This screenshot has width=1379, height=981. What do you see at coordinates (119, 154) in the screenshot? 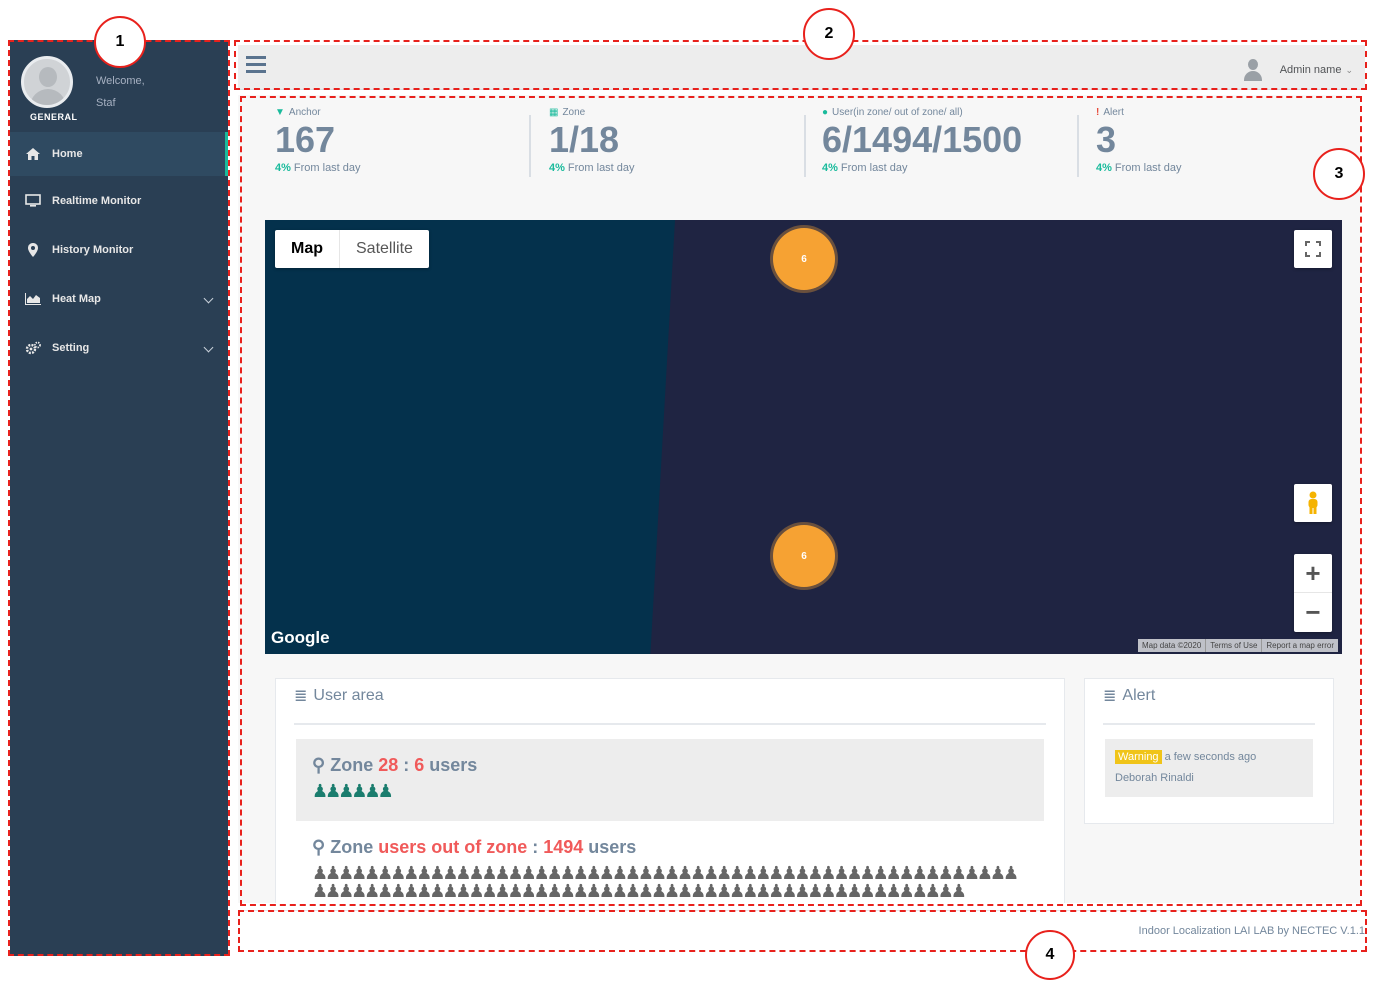
I see `sidebar-item-home: Home` at bounding box center [119, 154].